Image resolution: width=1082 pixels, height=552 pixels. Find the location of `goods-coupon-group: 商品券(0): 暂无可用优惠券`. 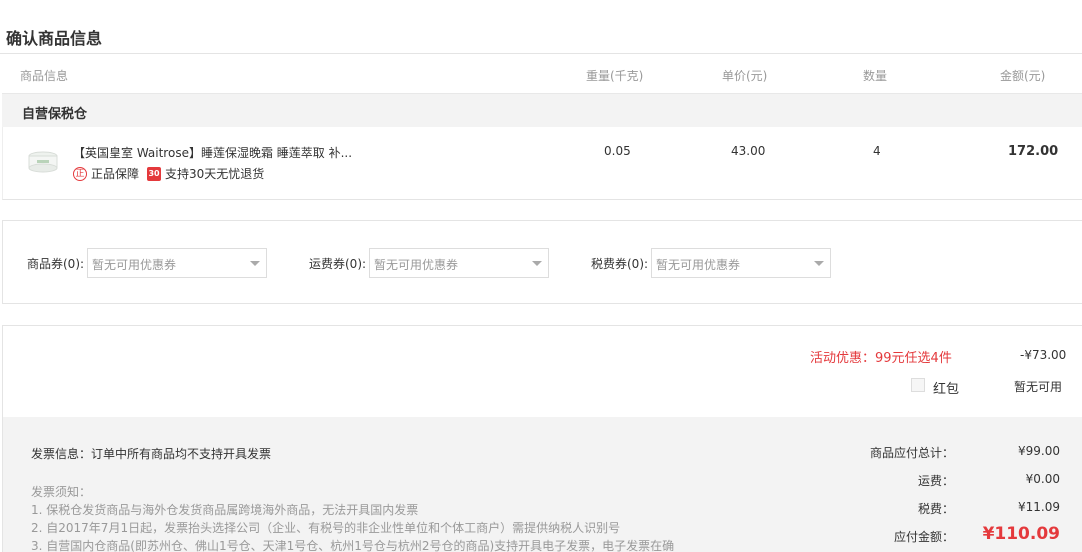

goods-coupon-group: 商品券(0): 暂无可用优惠券 is located at coordinates (147, 263).